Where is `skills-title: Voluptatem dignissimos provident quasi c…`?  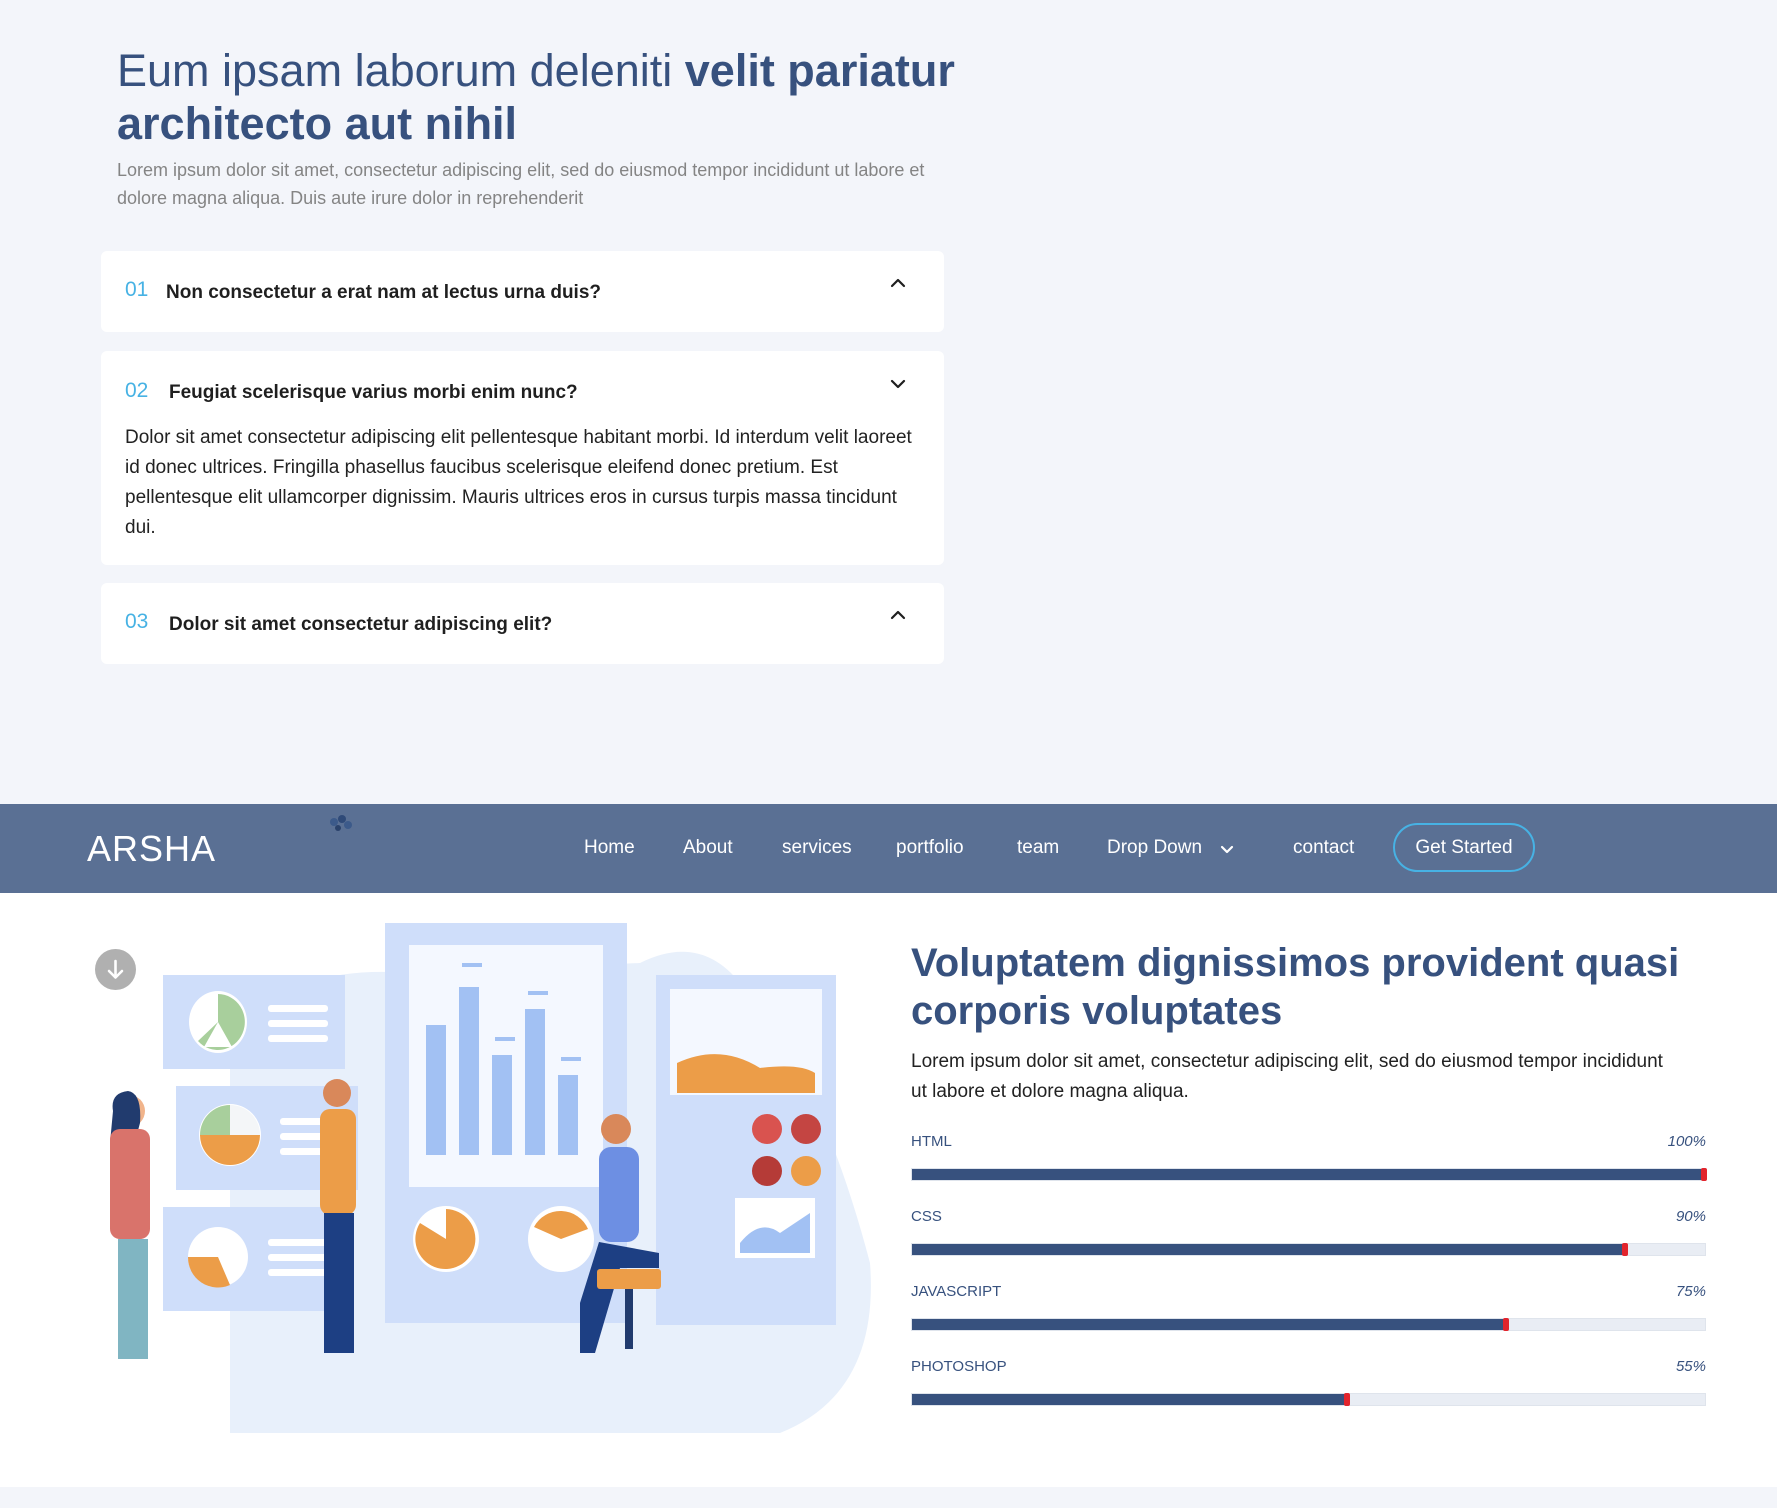 skills-title: Voluptatem dignissimos provident quasi c… is located at coordinates (1295, 987).